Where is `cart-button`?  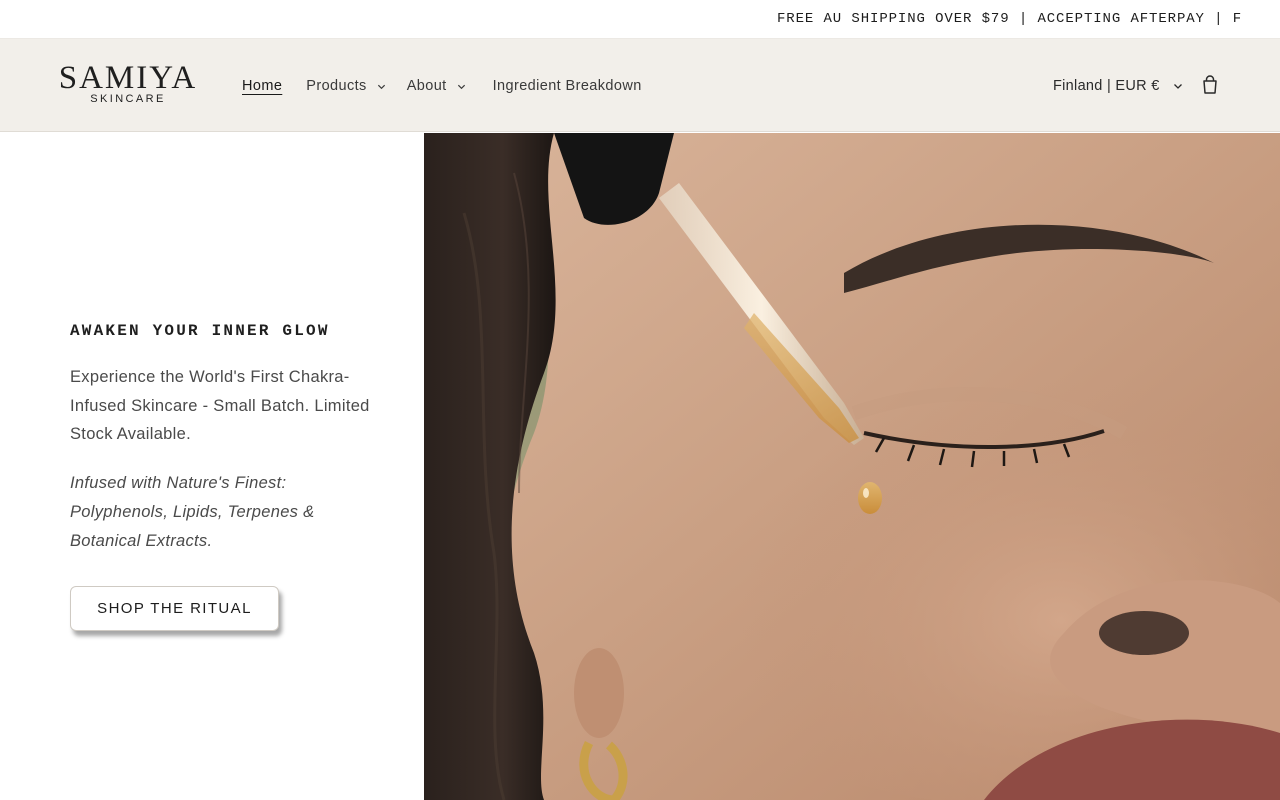 cart-button is located at coordinates (1210, 85).